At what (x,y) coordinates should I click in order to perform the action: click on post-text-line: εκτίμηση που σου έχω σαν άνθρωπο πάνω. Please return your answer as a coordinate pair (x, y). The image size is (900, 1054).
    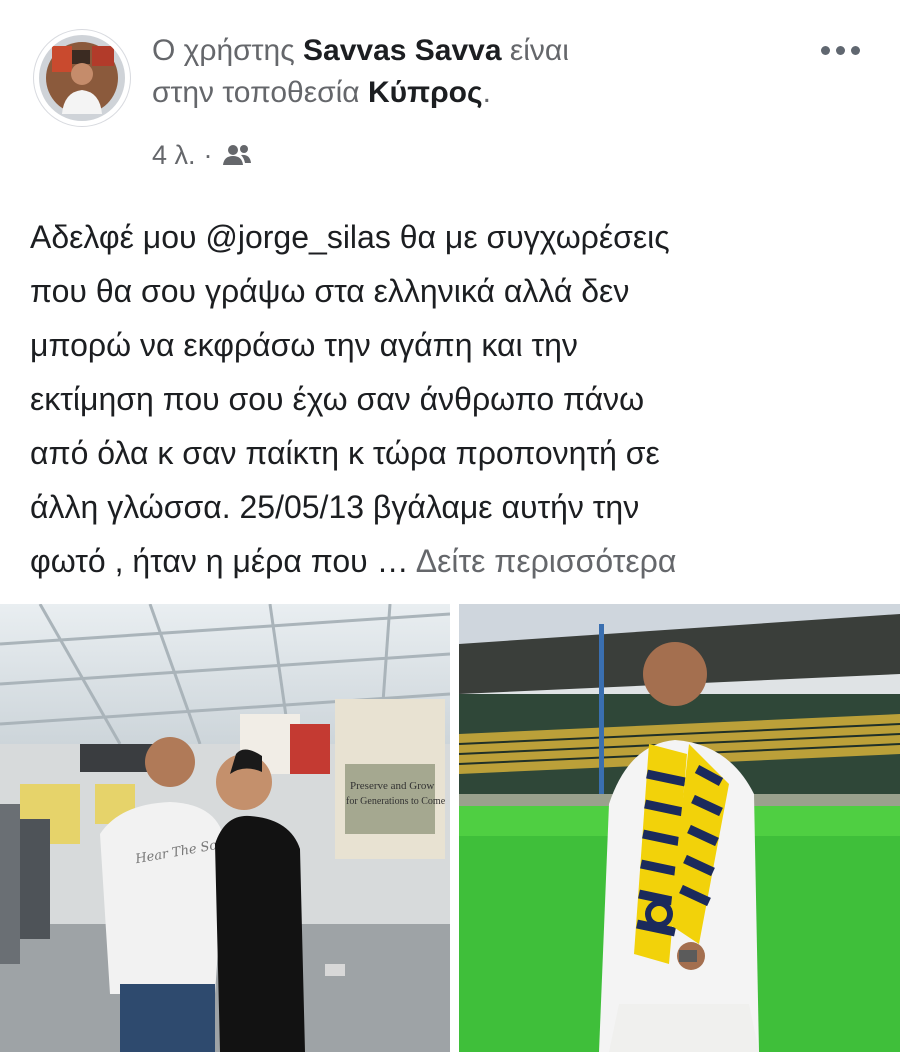
    Looking at the image, I should click on (337, 399).